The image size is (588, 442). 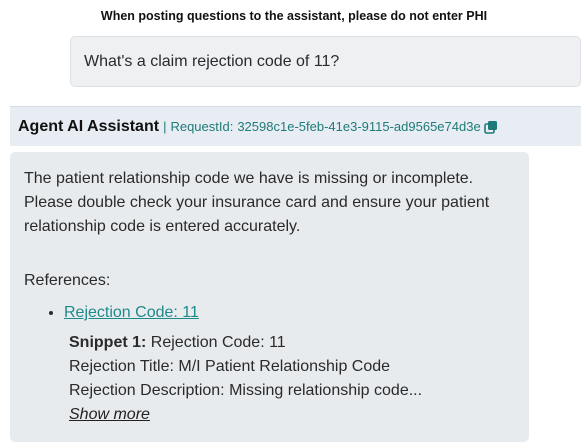 I want to click on user-message-bubble: What's a claim rejection code of 11?, so click(x=325, y=61).